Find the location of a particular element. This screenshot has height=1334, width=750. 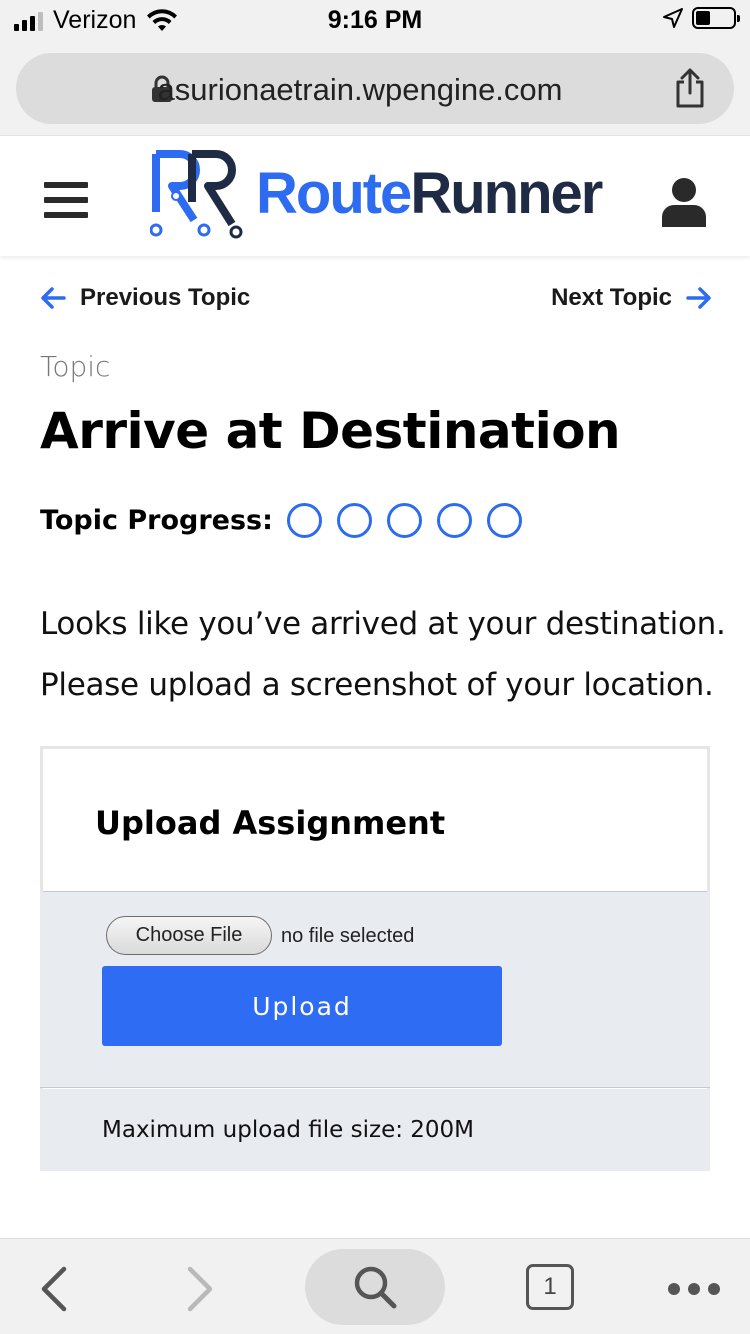

status-bar: Verizon 9:16 PM is located at coordinates (375, 20).